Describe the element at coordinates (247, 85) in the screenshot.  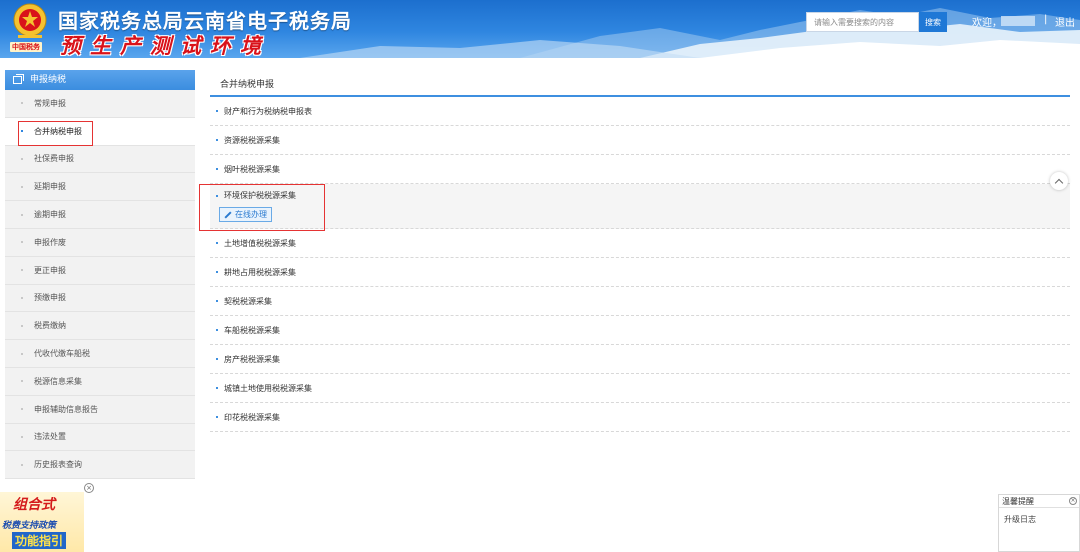
I see `page-title: 合并纳税申报` at that location.